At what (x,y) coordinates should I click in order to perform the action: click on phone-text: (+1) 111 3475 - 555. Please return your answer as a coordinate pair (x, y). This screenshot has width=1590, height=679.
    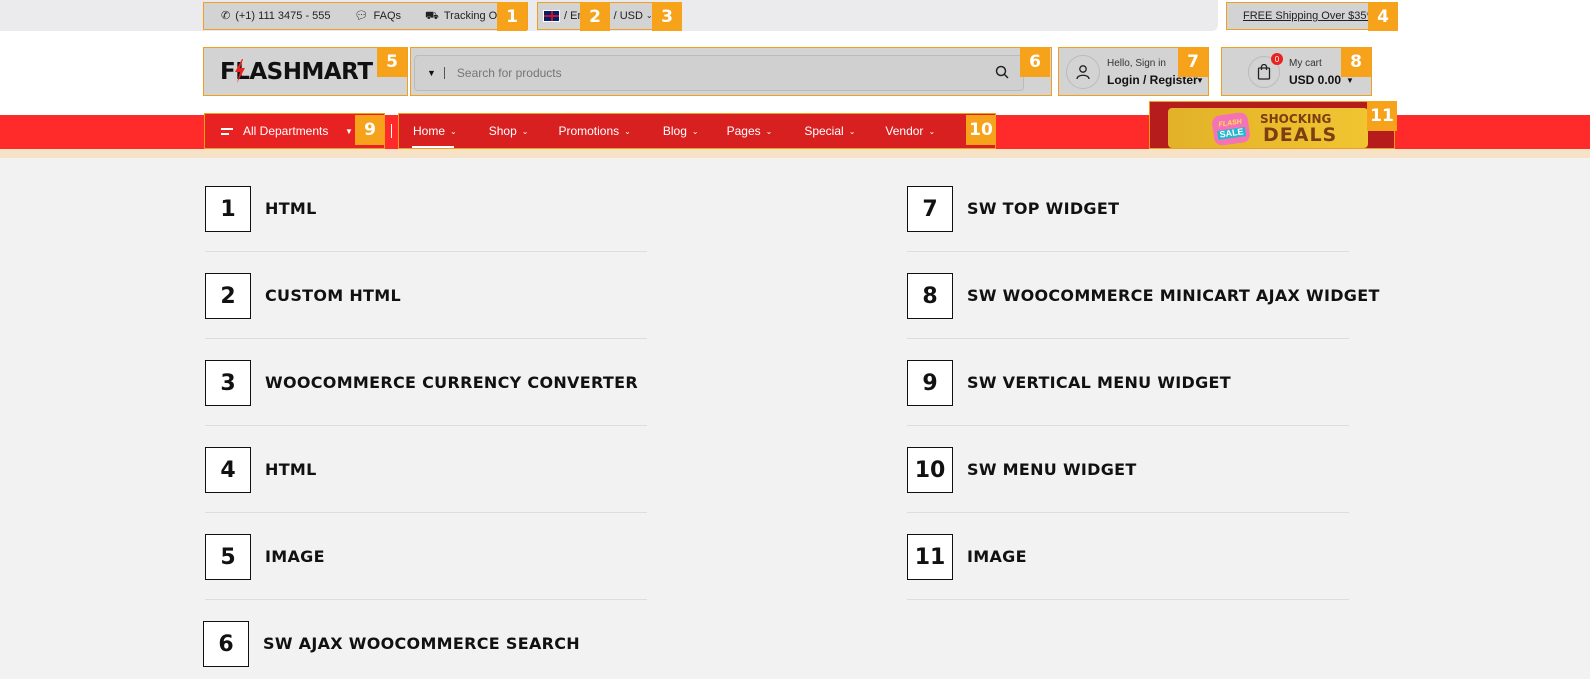
    Looking at the image, I should click on (283, 16).